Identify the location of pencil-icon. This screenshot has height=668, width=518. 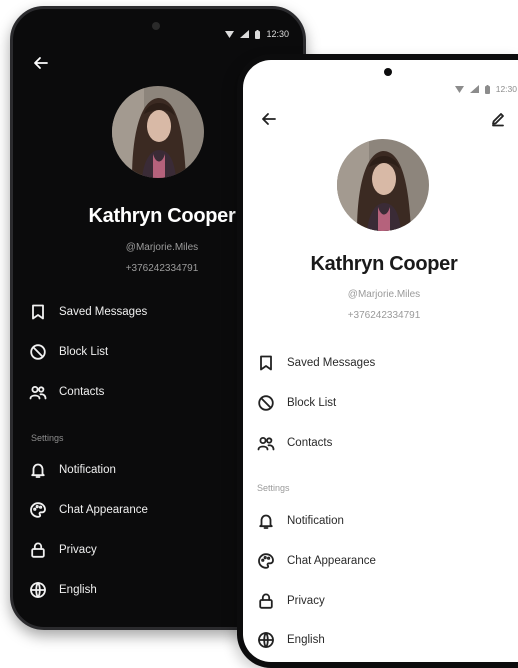
(498, 120).